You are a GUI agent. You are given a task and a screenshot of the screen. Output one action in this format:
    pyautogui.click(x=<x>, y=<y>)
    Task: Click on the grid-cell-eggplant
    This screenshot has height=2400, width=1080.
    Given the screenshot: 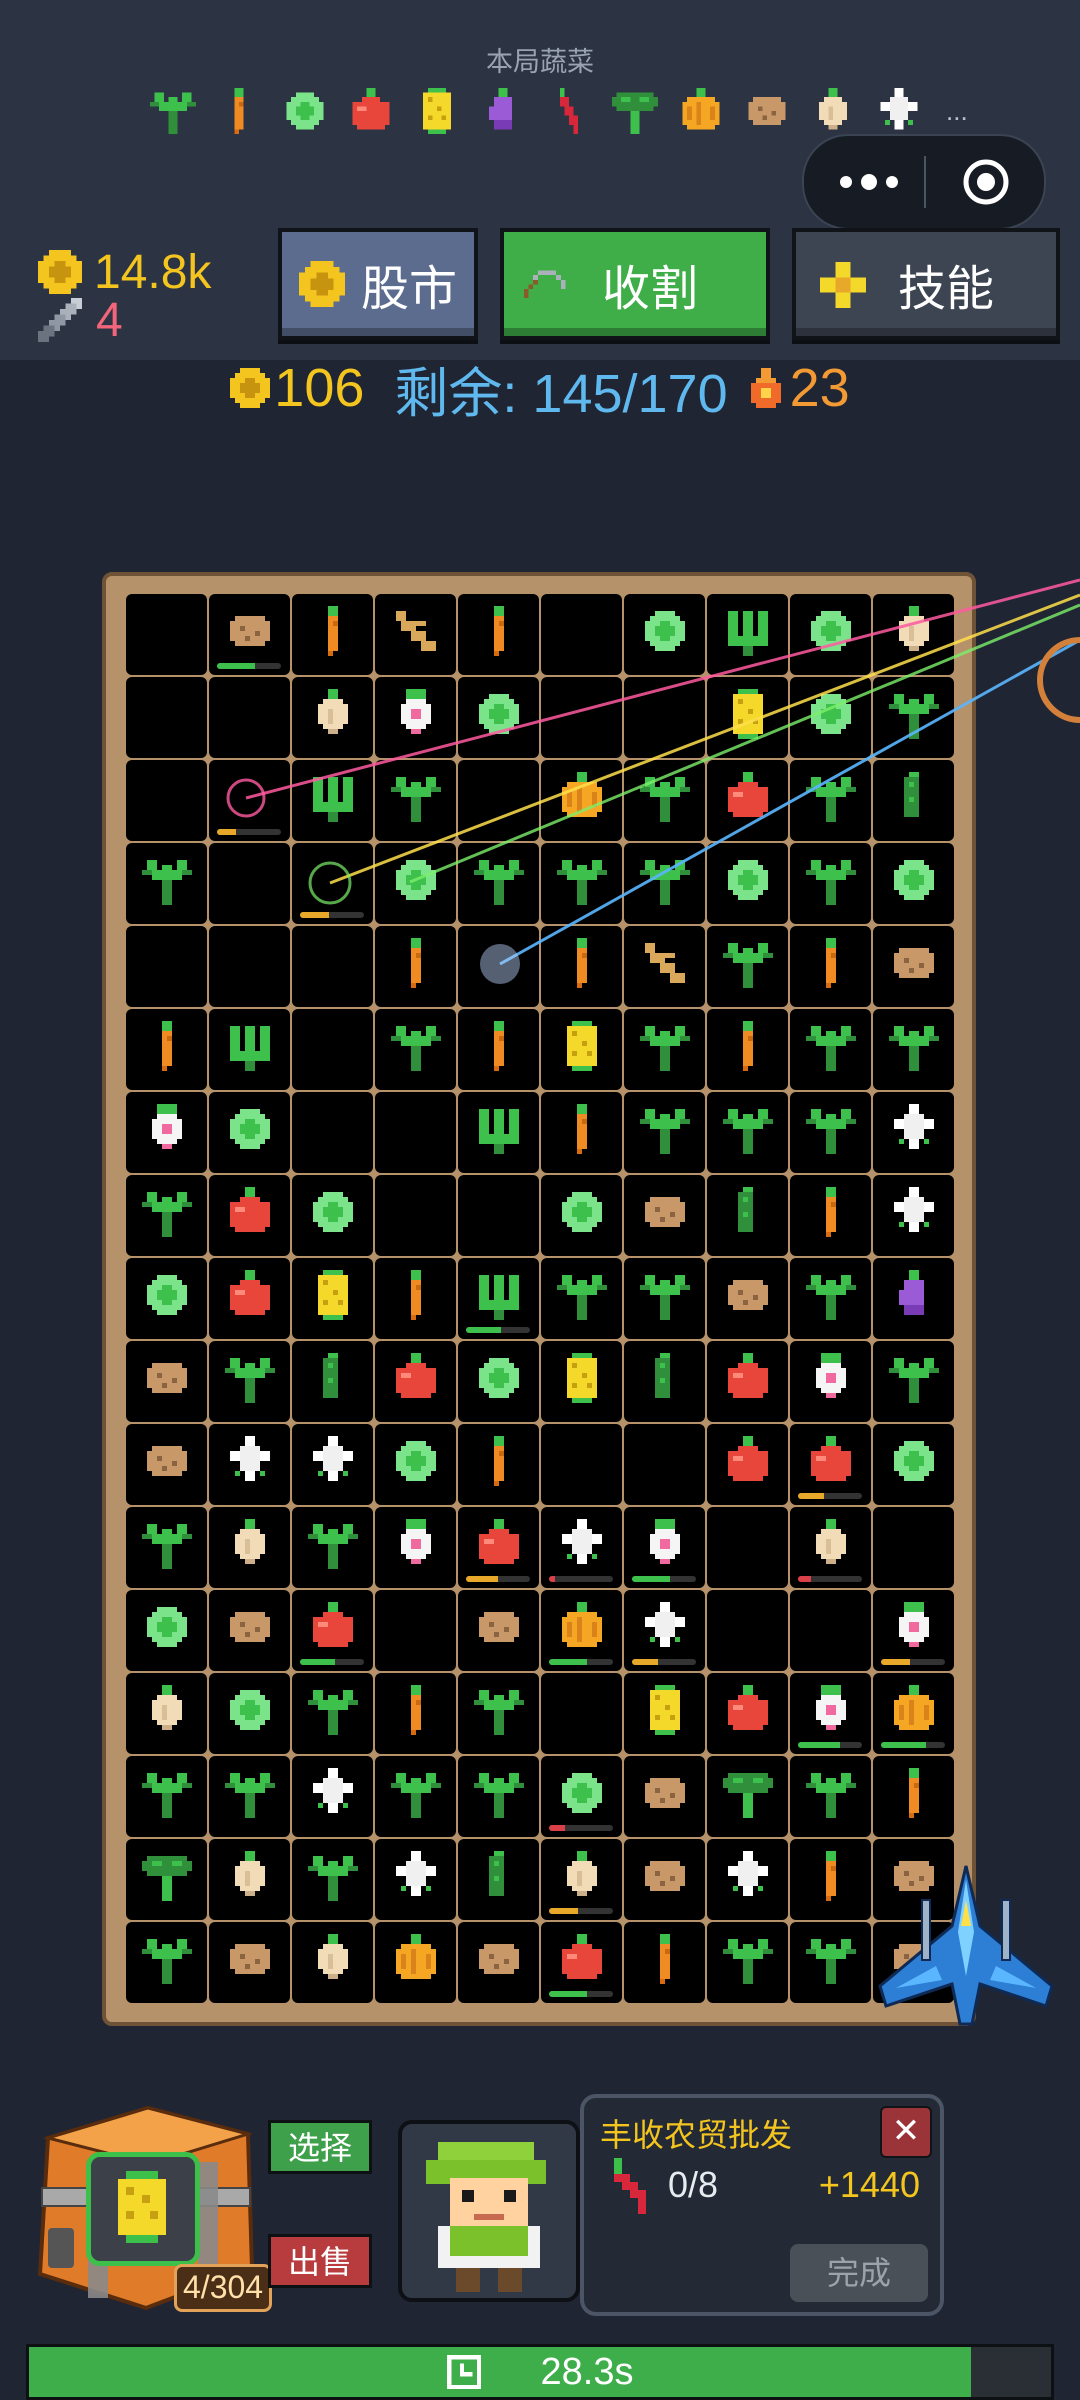 What is the action you would take?
    pyautogui.click(x=913, y=1298)
    